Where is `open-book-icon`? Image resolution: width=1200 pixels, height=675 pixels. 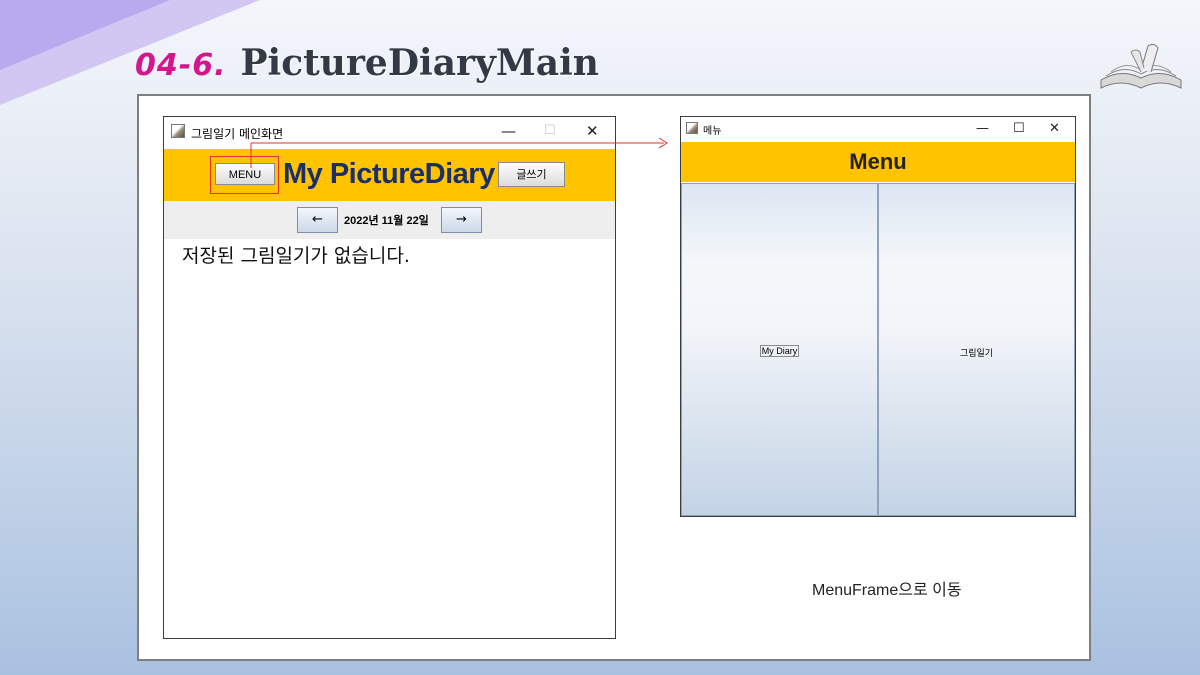
open-book-icon is located at coordinates (1141, 66).